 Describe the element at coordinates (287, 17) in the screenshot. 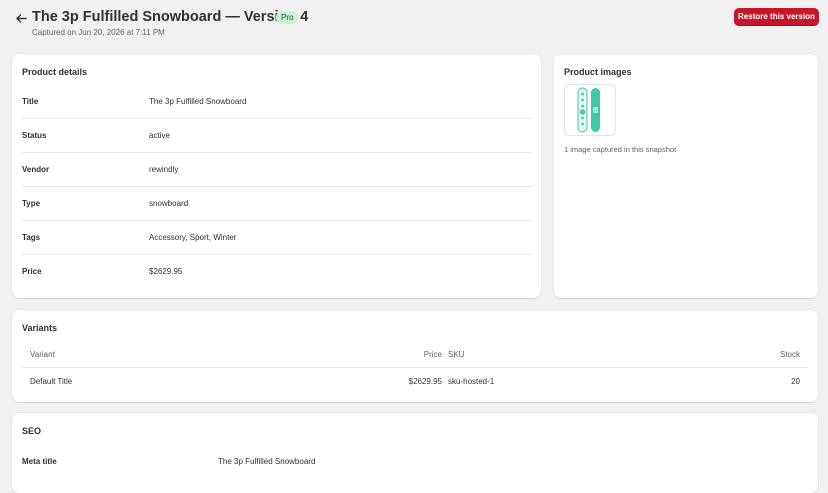

I see `plan-badge: Pro` at that location.